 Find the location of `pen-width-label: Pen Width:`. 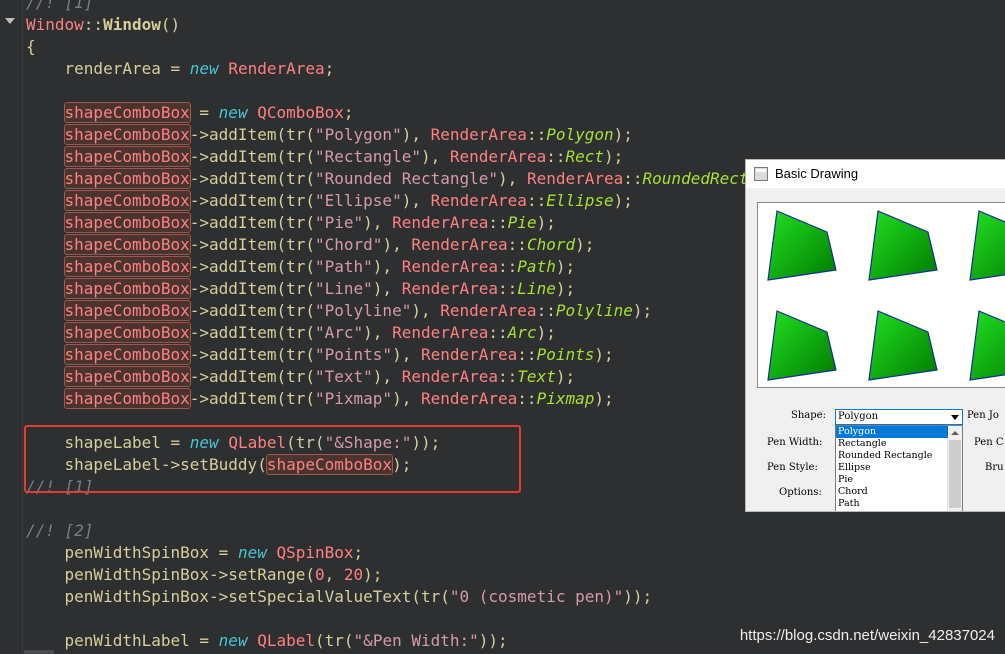

pen-width-label: Pen Width: is located at coordinates (795, 442).